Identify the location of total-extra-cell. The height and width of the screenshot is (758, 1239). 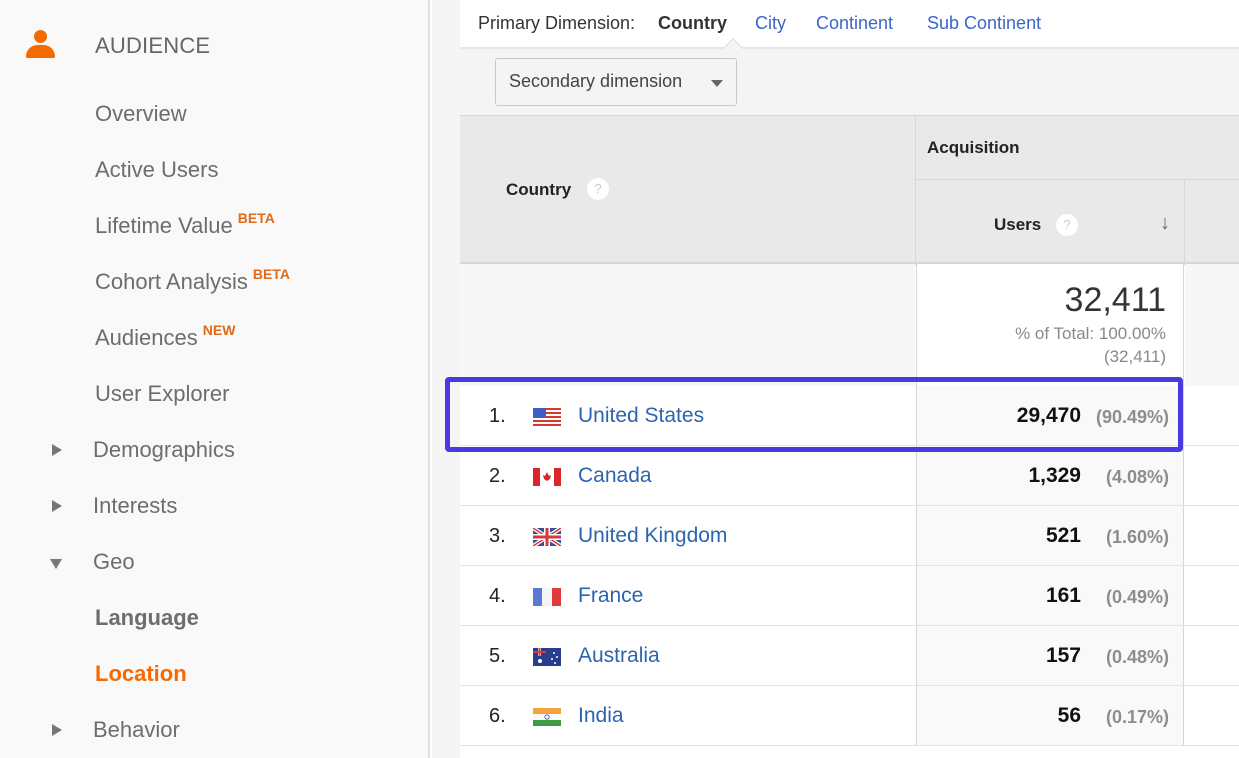
(1212, 325).